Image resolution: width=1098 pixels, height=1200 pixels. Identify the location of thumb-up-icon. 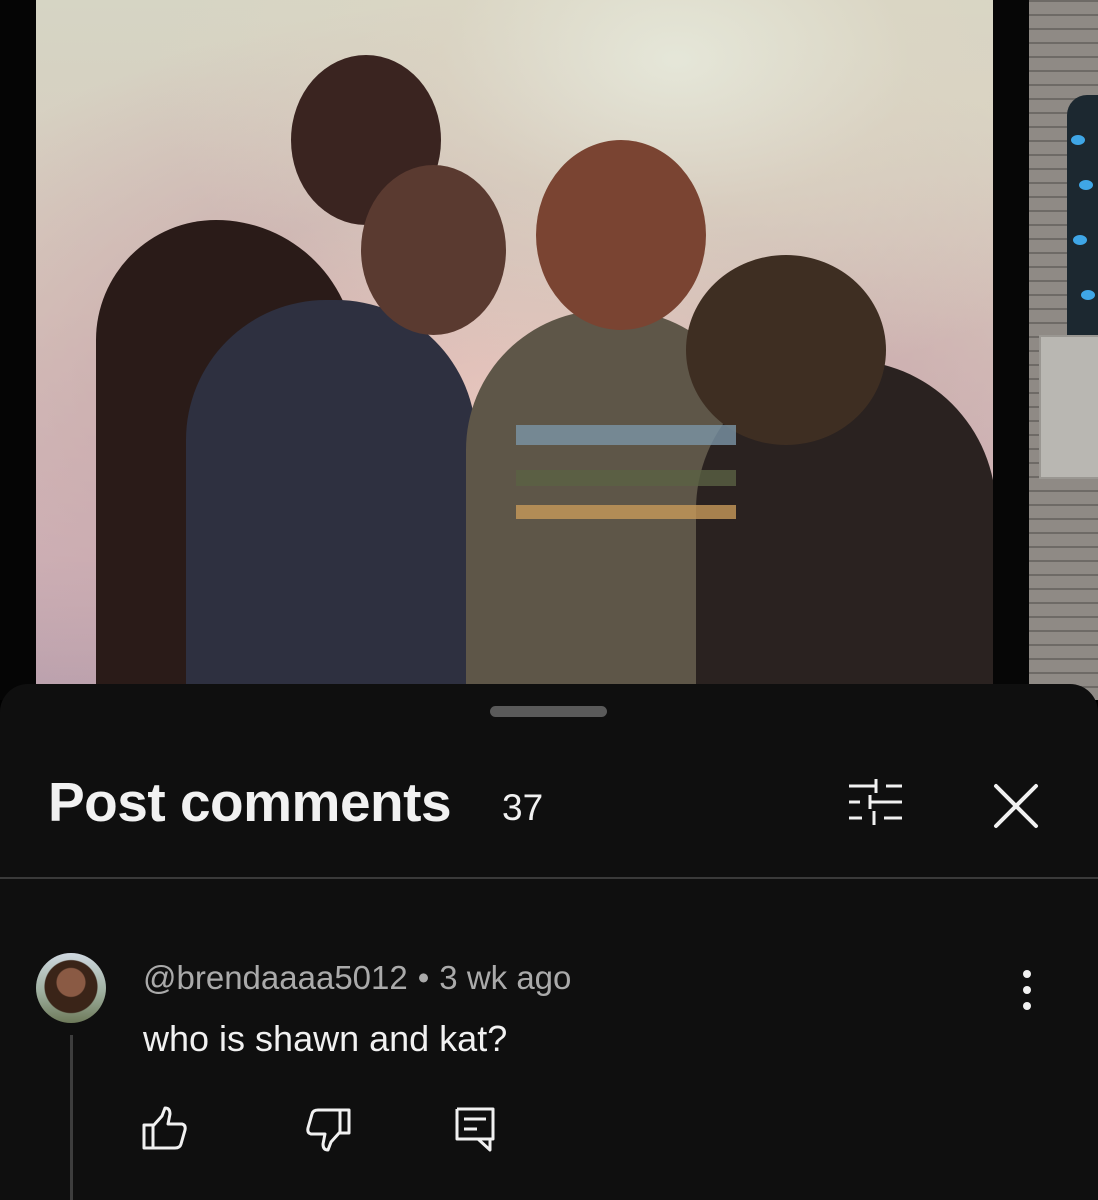
(164, 1128).